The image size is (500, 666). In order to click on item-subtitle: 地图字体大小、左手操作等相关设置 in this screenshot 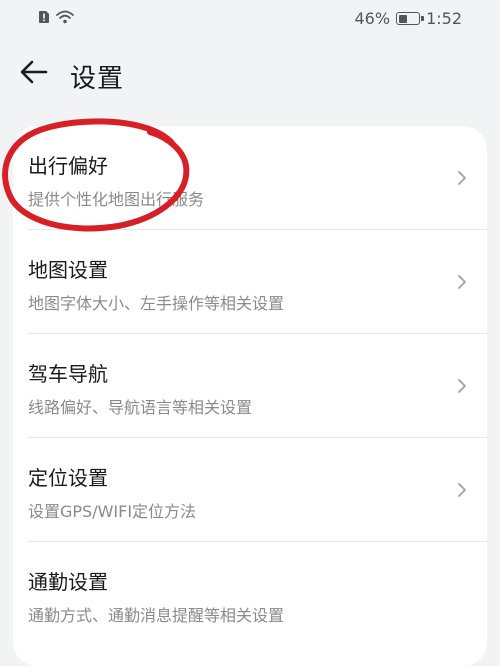, I will do `click(156, 303)`.